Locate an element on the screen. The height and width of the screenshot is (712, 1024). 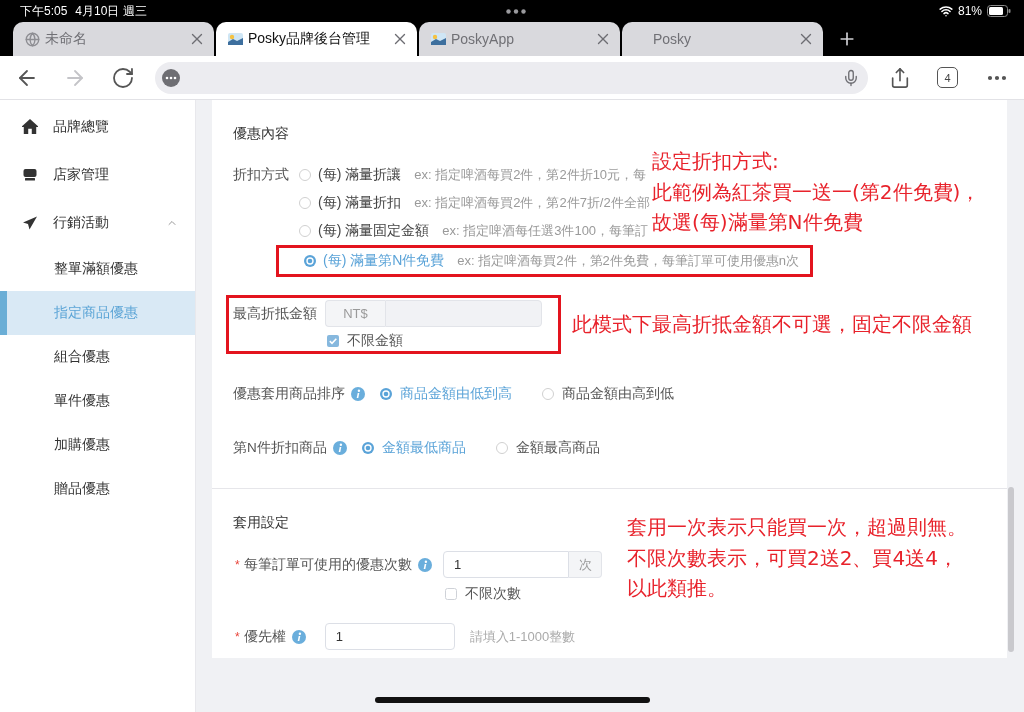
field-label: 每筆訂單可使用的優惠次數 is located at coordinates (327, 564).